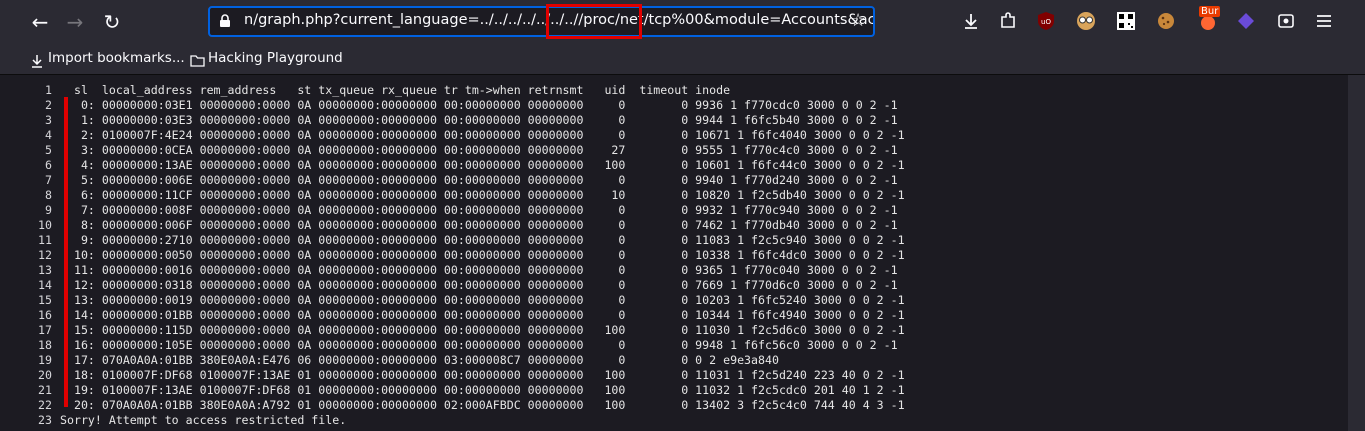  What do you see at coordinates (275, 58) in the screenshot?
I see `bookmark-folder-hacking-playground: Hacking Playground` at bounding box center [275, 58].